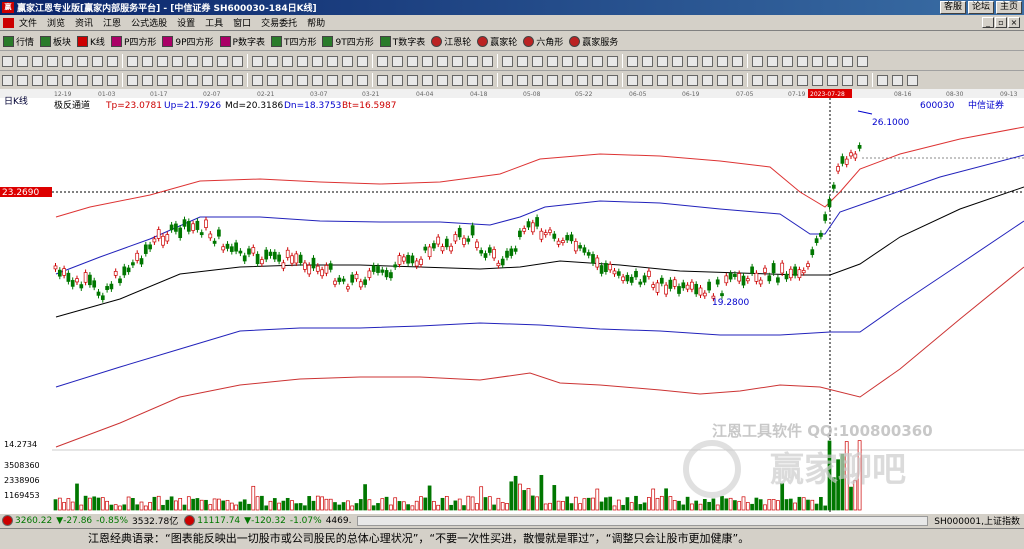 The height and width of the screenshot is (549, 1024). I want to click on tool-14-icon, so click(207, 61).